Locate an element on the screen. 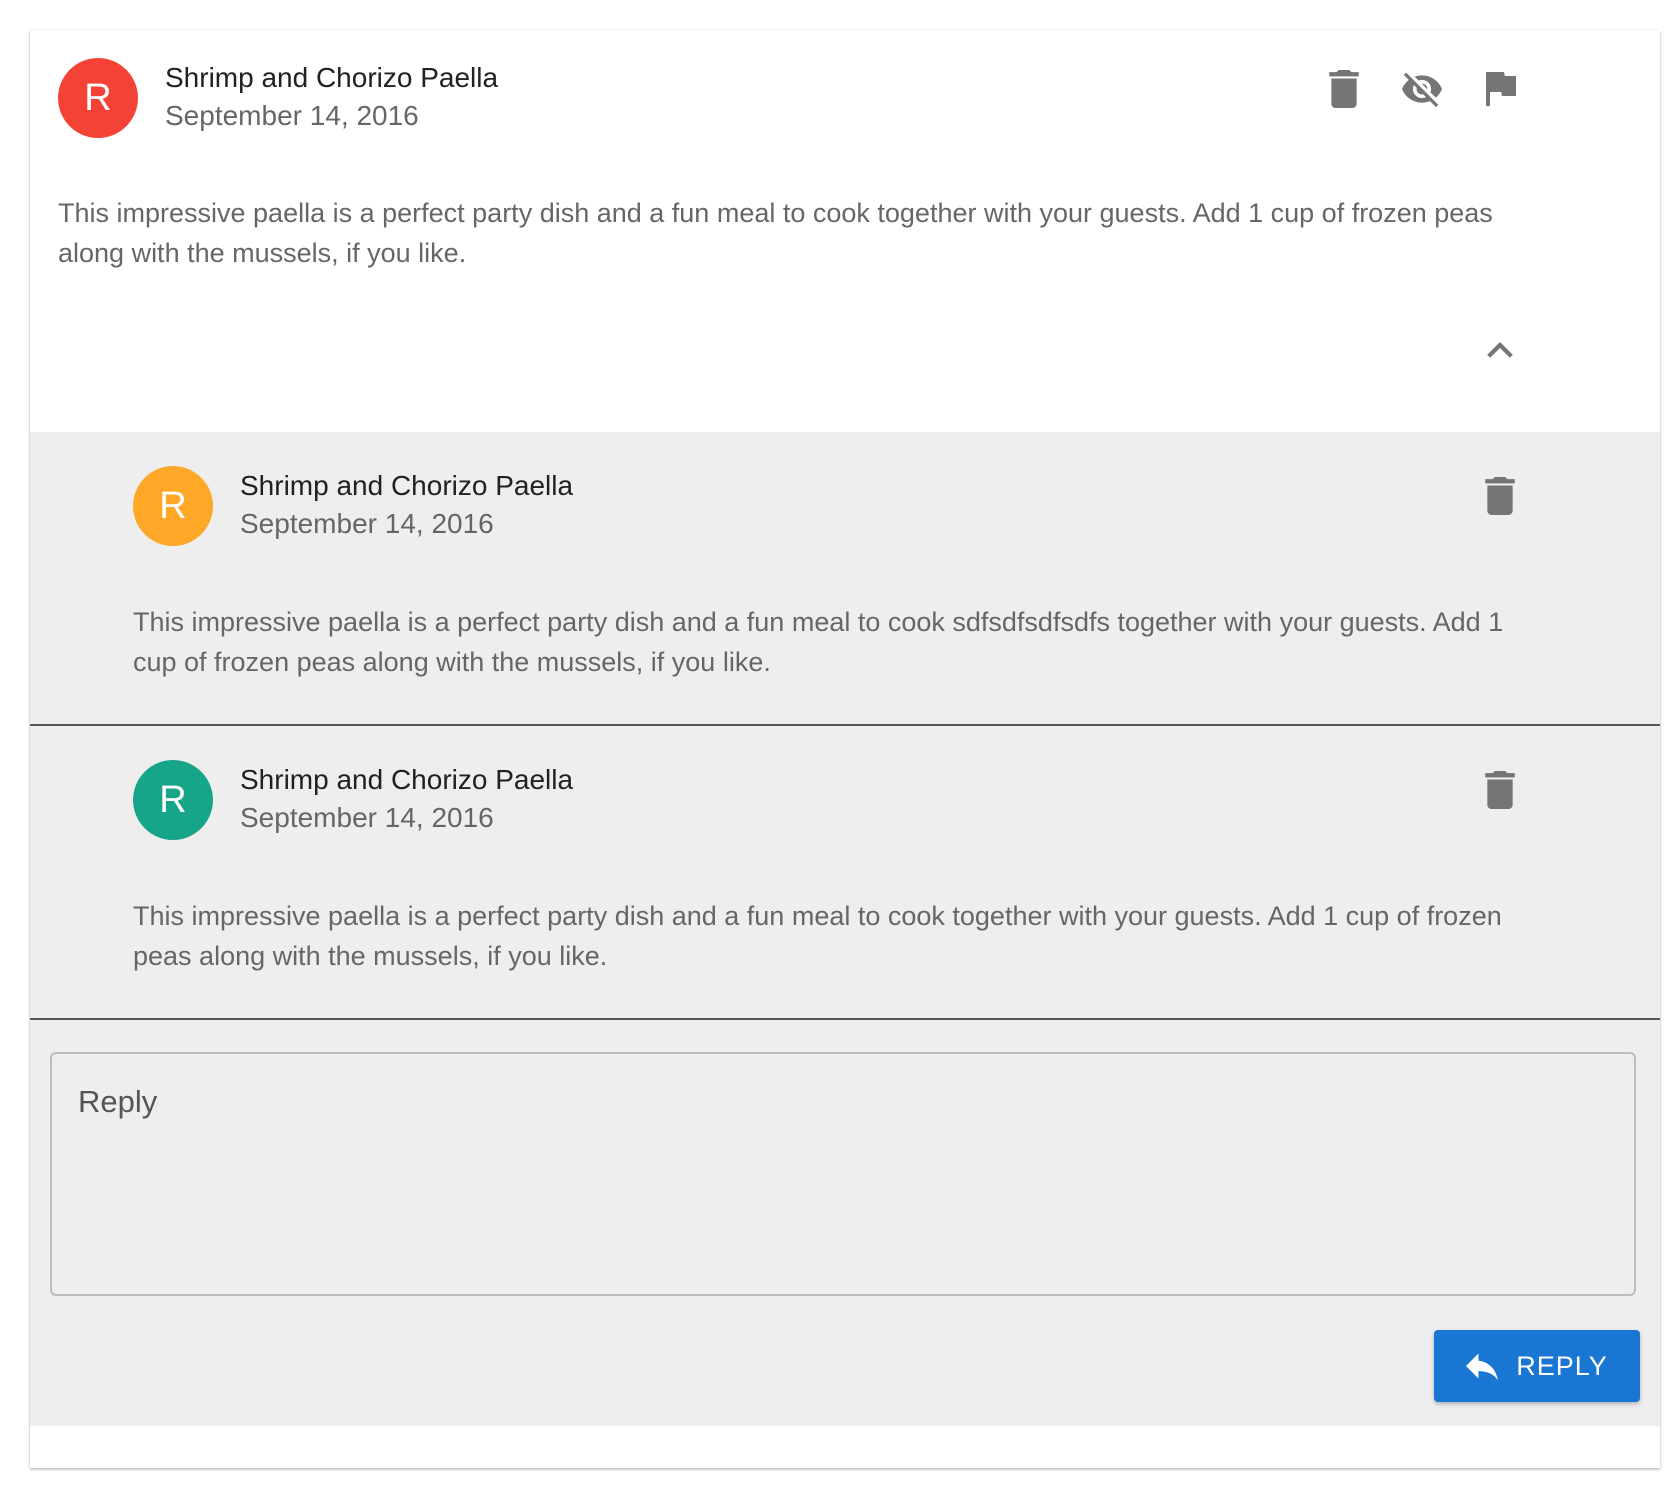 The image size is (1674, 1488). post-title: Shrimp and Chorizo Paella is located at coordinates (332, 77).